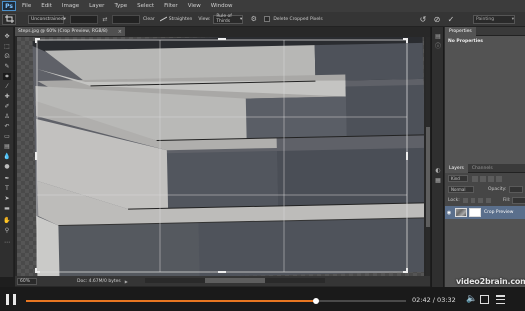  What do you see at coordinates (456, 168) in the screenshot?
I see `tab-layers: Layers` at bounding box center [456, 168].